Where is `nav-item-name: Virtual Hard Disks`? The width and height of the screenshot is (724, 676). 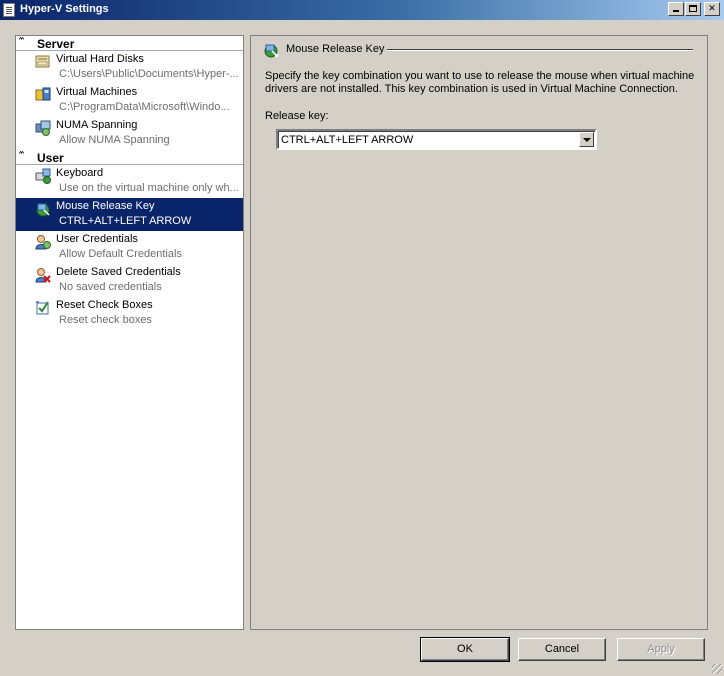
nav-item-name: Virtual Hard Disks is located at coordinates (100, 59).